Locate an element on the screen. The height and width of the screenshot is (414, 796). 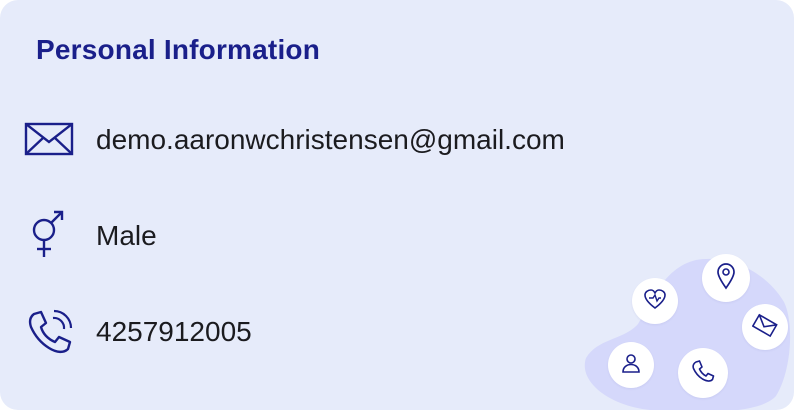
email-row: demo.aaronwchristensen@gmail.com is located at coordinates (294, 140).